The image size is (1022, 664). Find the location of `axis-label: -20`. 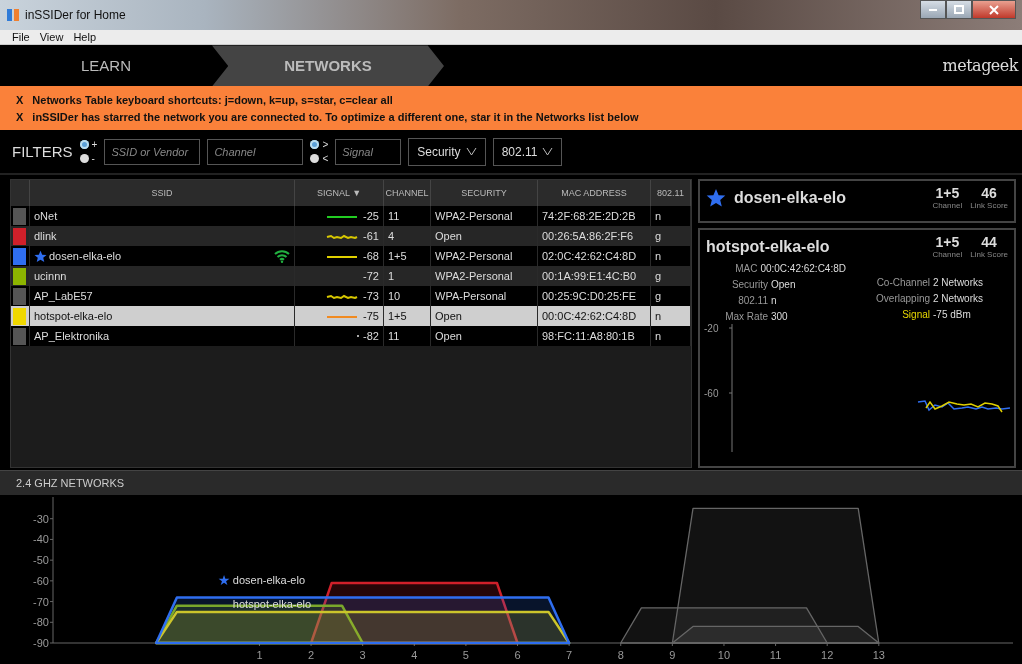

axis-label: -20 is located at coordinates (711, 329).